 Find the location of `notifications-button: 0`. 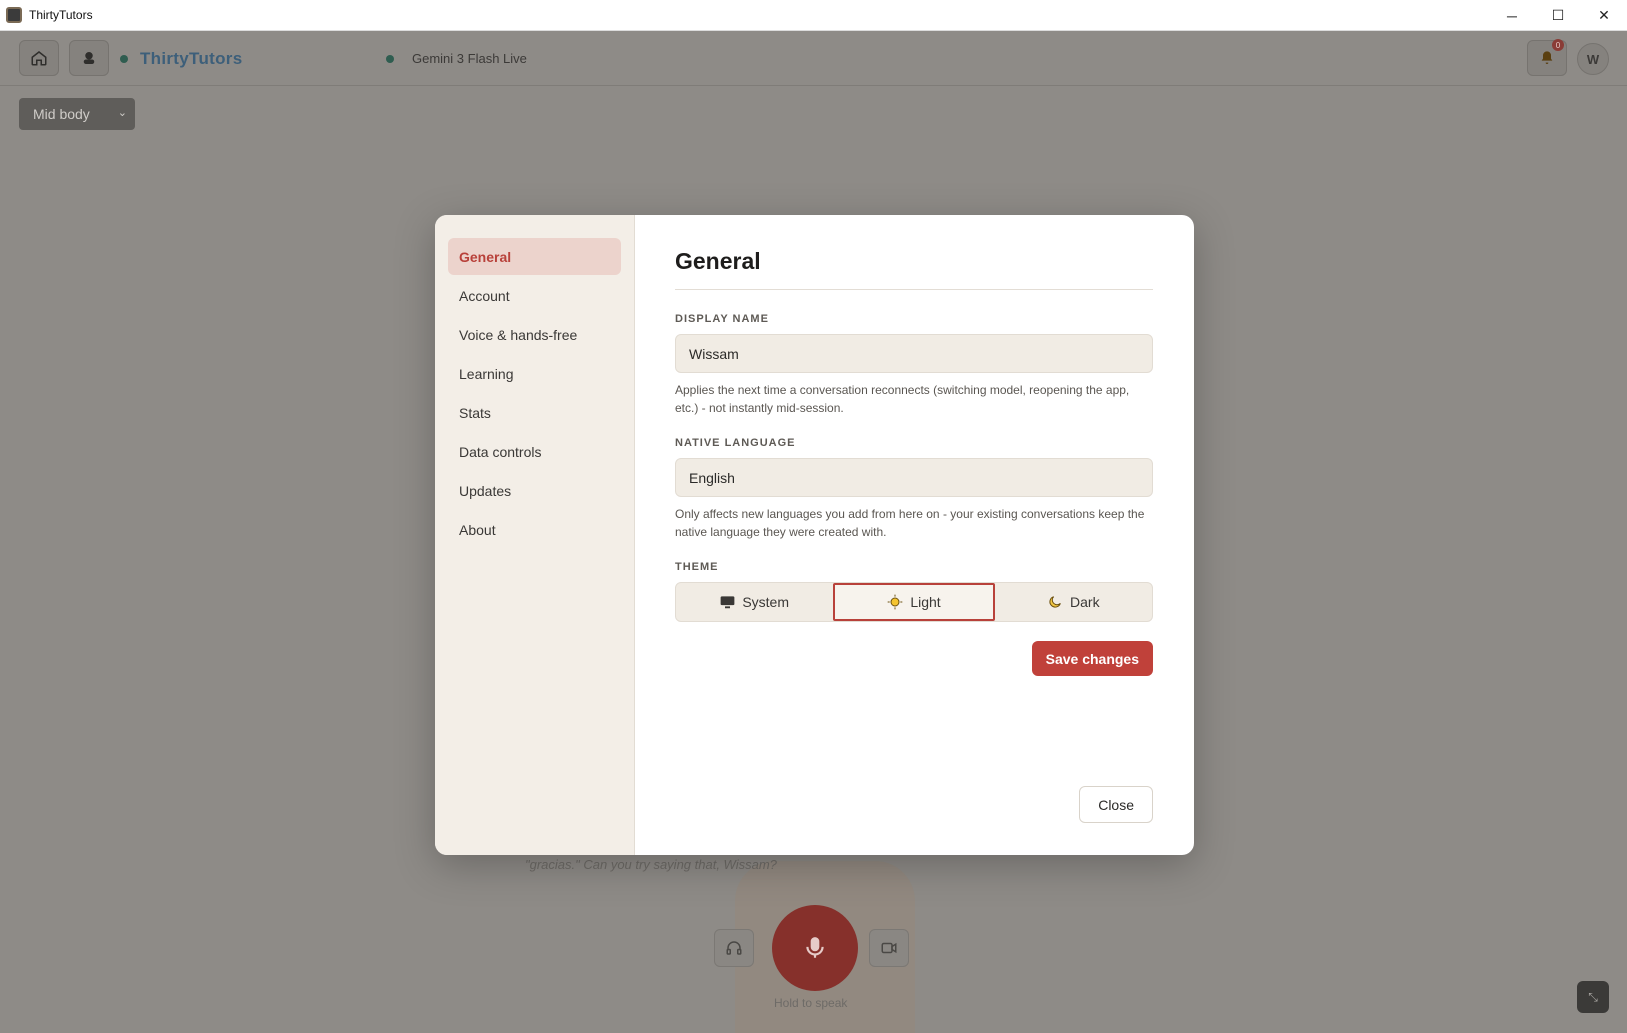

notifications-button: 0 is located at coordinates (1547, 57).